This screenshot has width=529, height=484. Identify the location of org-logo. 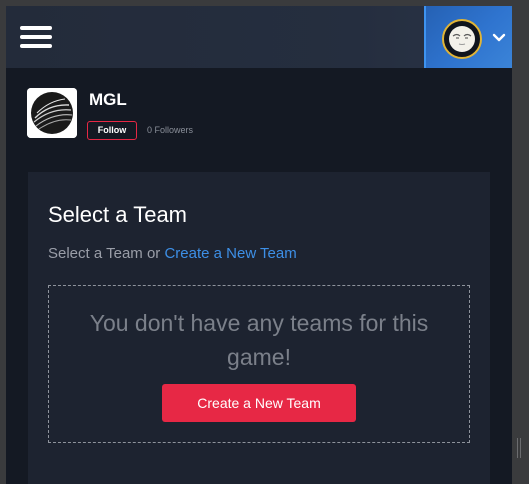
(52, 113).